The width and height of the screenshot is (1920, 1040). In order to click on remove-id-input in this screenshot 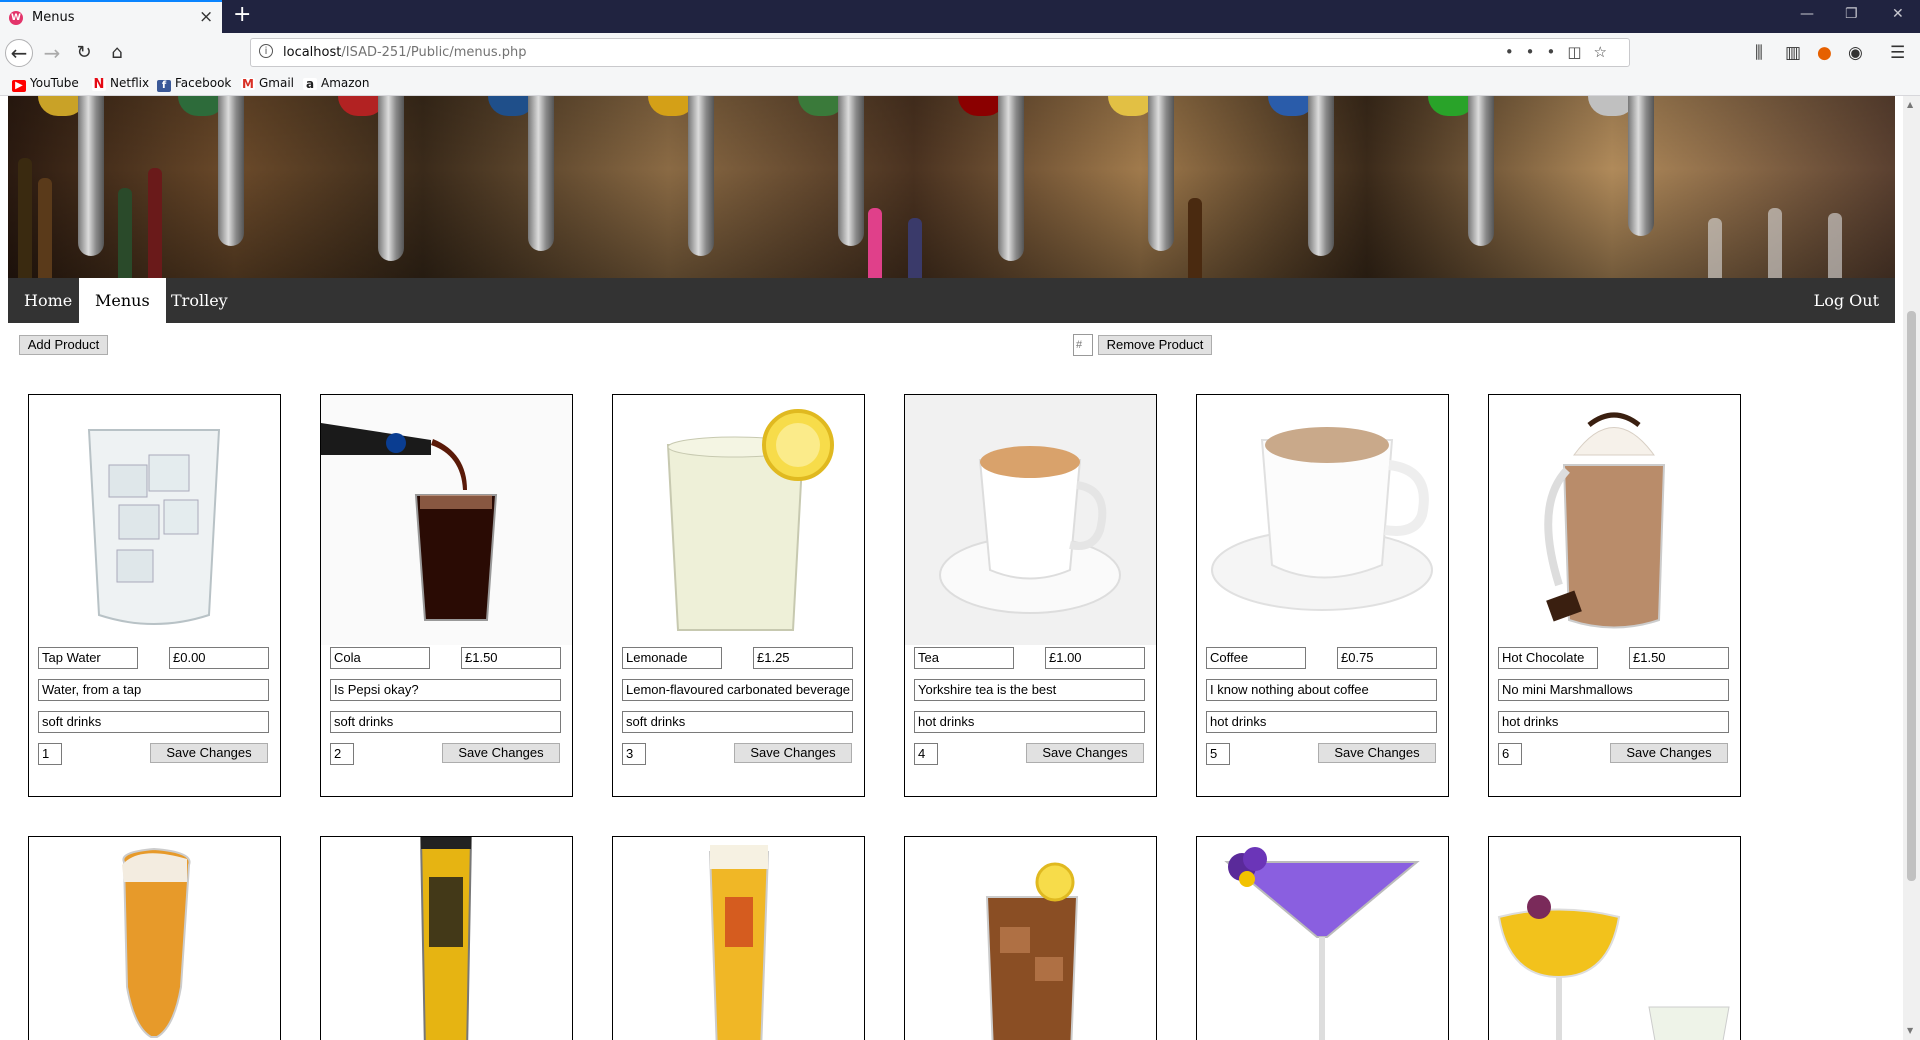, I will do `click(1083, 345)`.